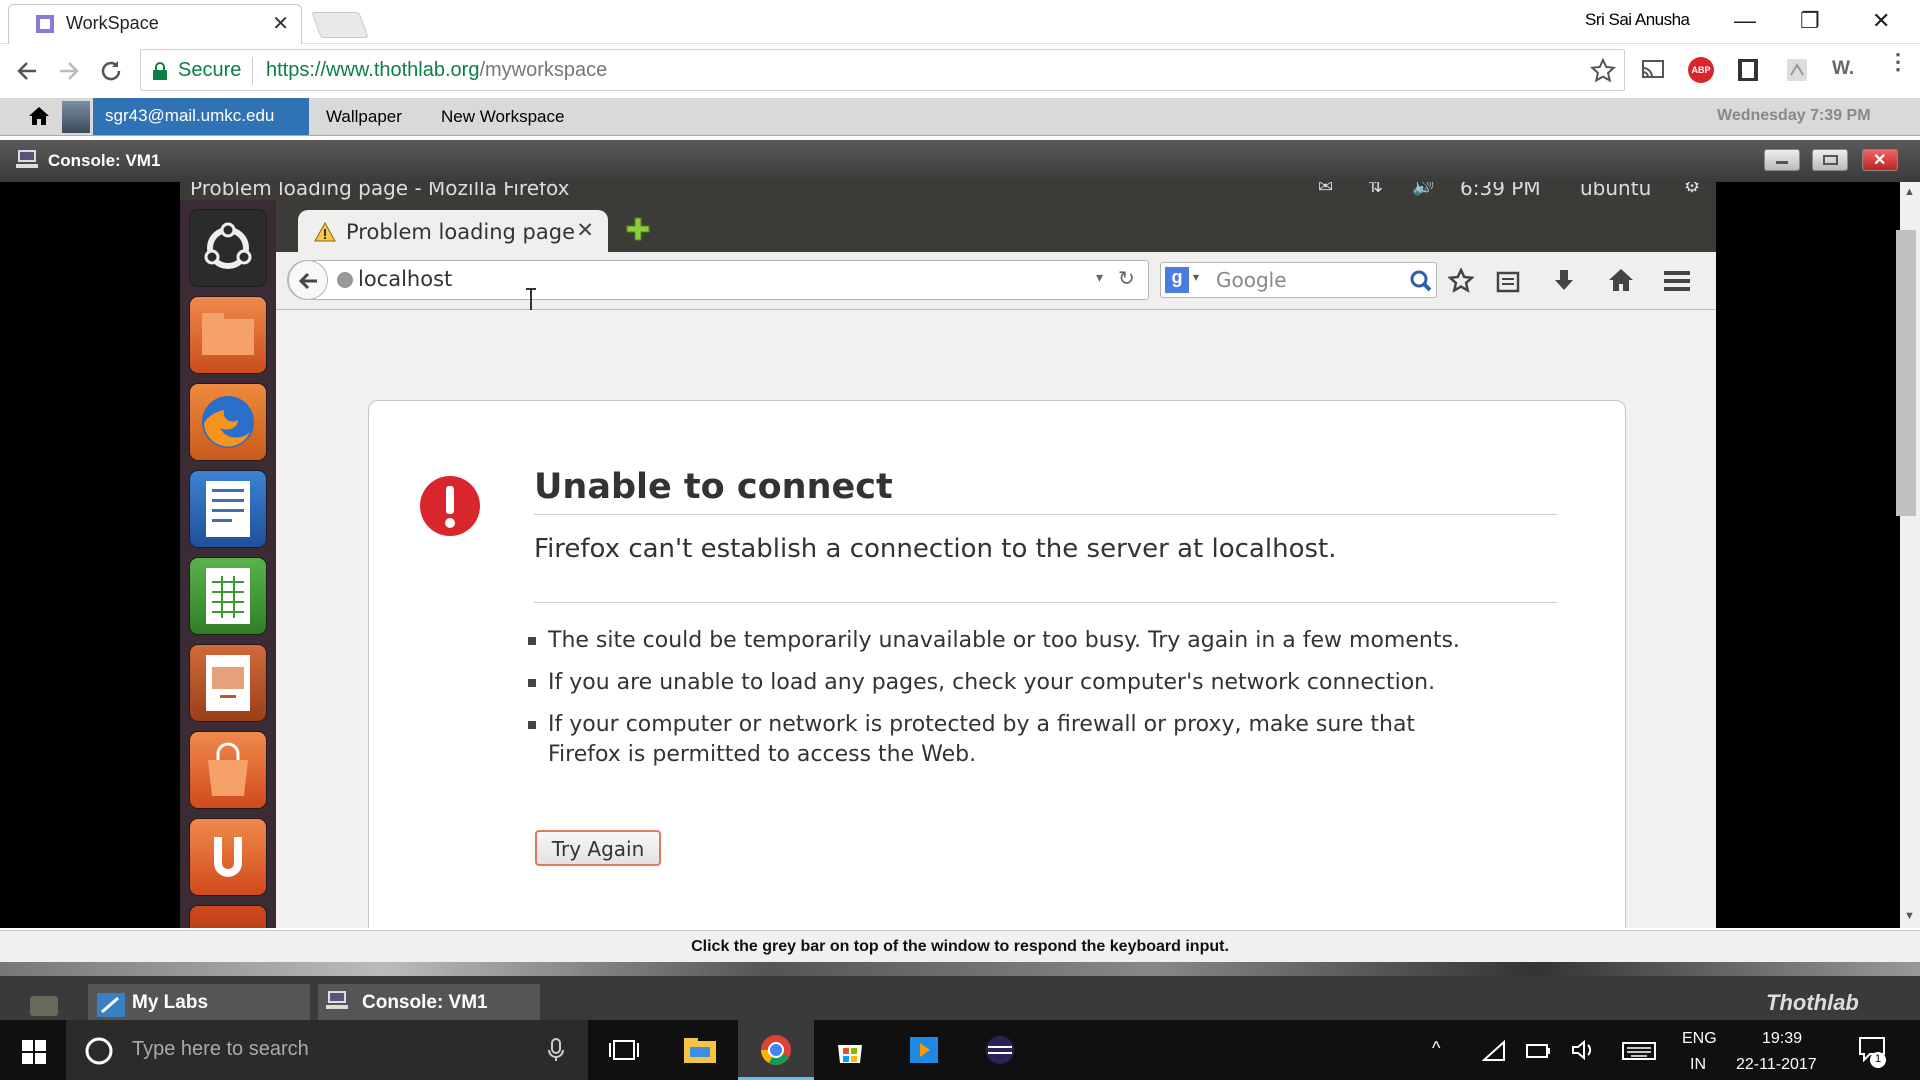  What do you see at coordinates (1653, 70) in the screenshot?
I see `cast-icon` at bounding box center [1653, 70].